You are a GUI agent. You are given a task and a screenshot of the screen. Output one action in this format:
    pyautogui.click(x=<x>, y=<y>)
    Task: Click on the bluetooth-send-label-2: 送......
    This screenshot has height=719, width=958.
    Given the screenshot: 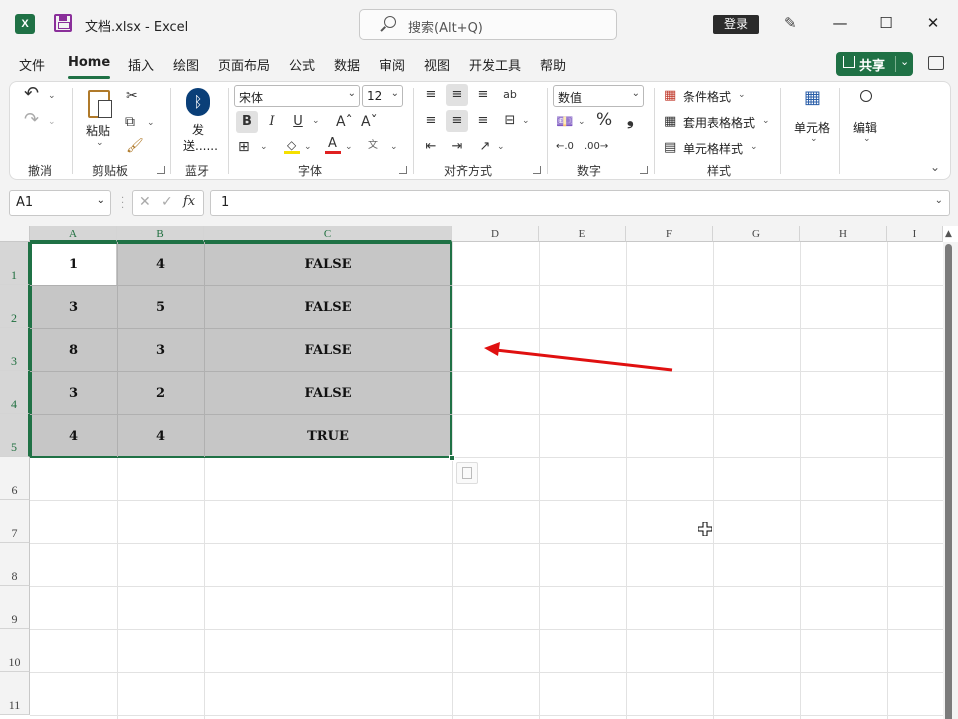 What is the action you would take?
    pyautogui.click(x=200, y=145)
    